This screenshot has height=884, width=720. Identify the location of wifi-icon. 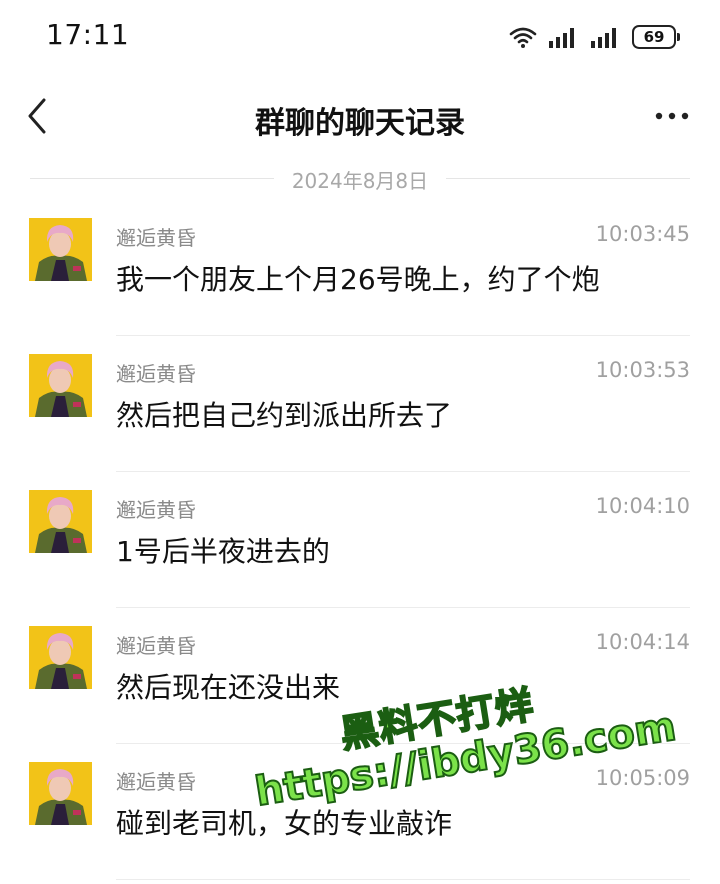
(523, 37).